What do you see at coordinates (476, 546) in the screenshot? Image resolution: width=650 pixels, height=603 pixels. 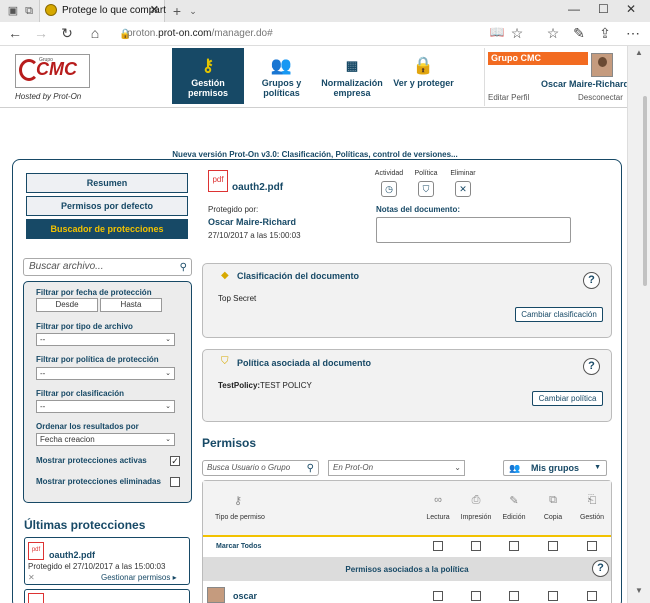 I see `mark-all-impresion-checkbox` at bounding box center [476, 546].